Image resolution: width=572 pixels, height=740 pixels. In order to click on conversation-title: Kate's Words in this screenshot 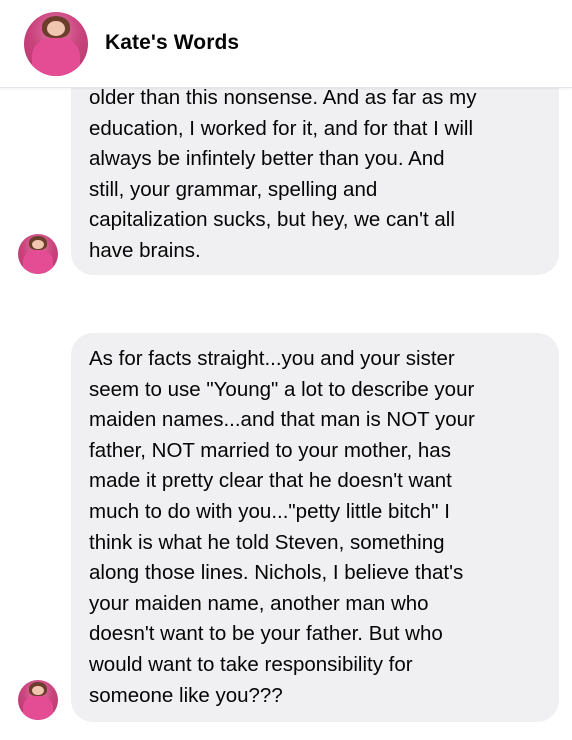, I will do `click(172, 43)`.